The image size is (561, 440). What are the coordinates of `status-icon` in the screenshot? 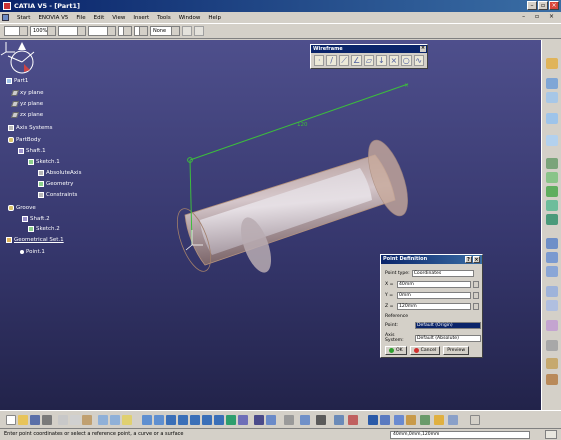 It's located at (551, 434).